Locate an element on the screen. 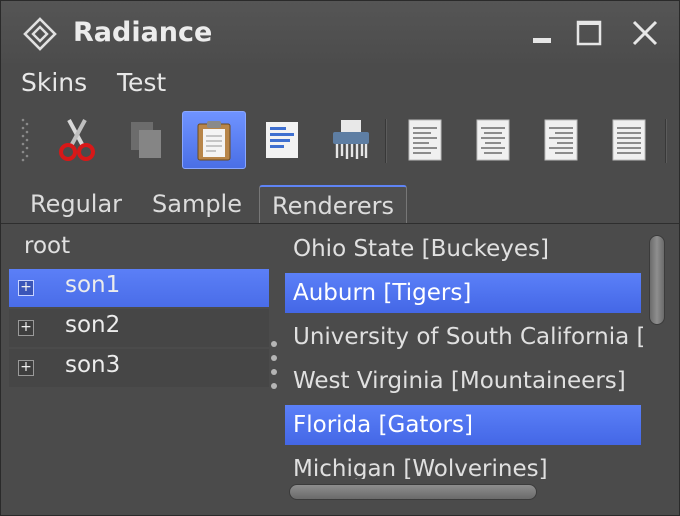 The image size is (680, 516). tree-node-label: son1 is located at coordinates (93, 285).